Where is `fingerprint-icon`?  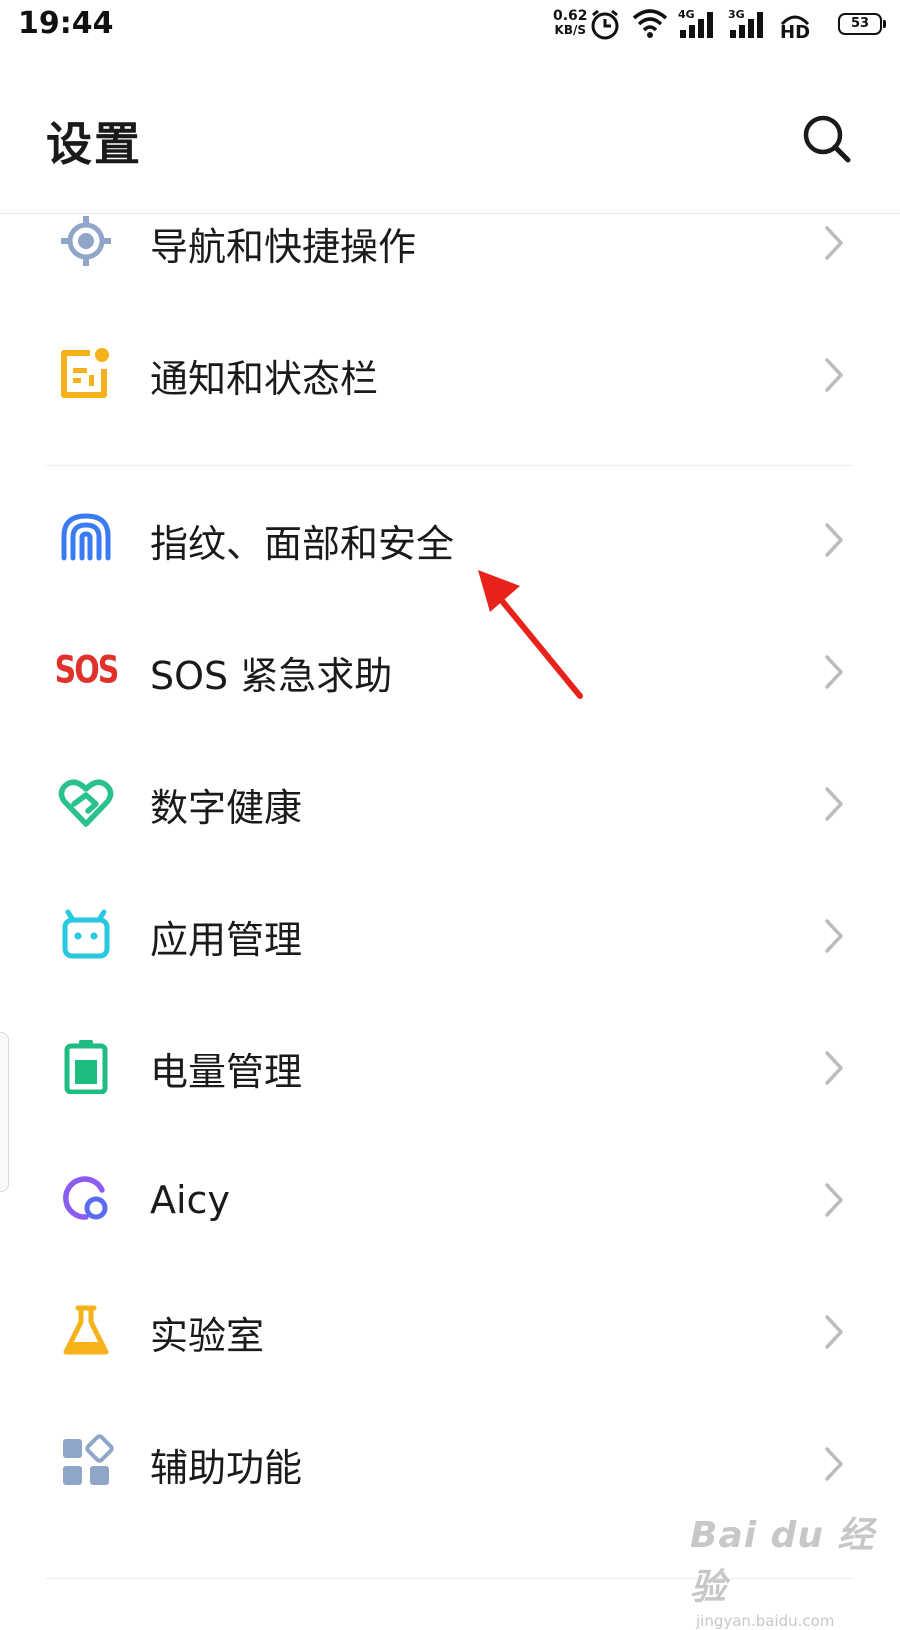 fingerprint-icon is located at coordinates (86, 537).